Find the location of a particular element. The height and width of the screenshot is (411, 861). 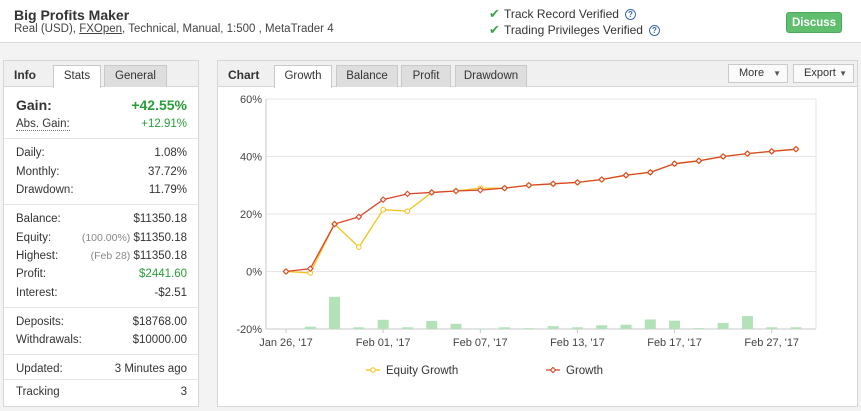

balance-label: Balance: is located at coordinates (38, 219).